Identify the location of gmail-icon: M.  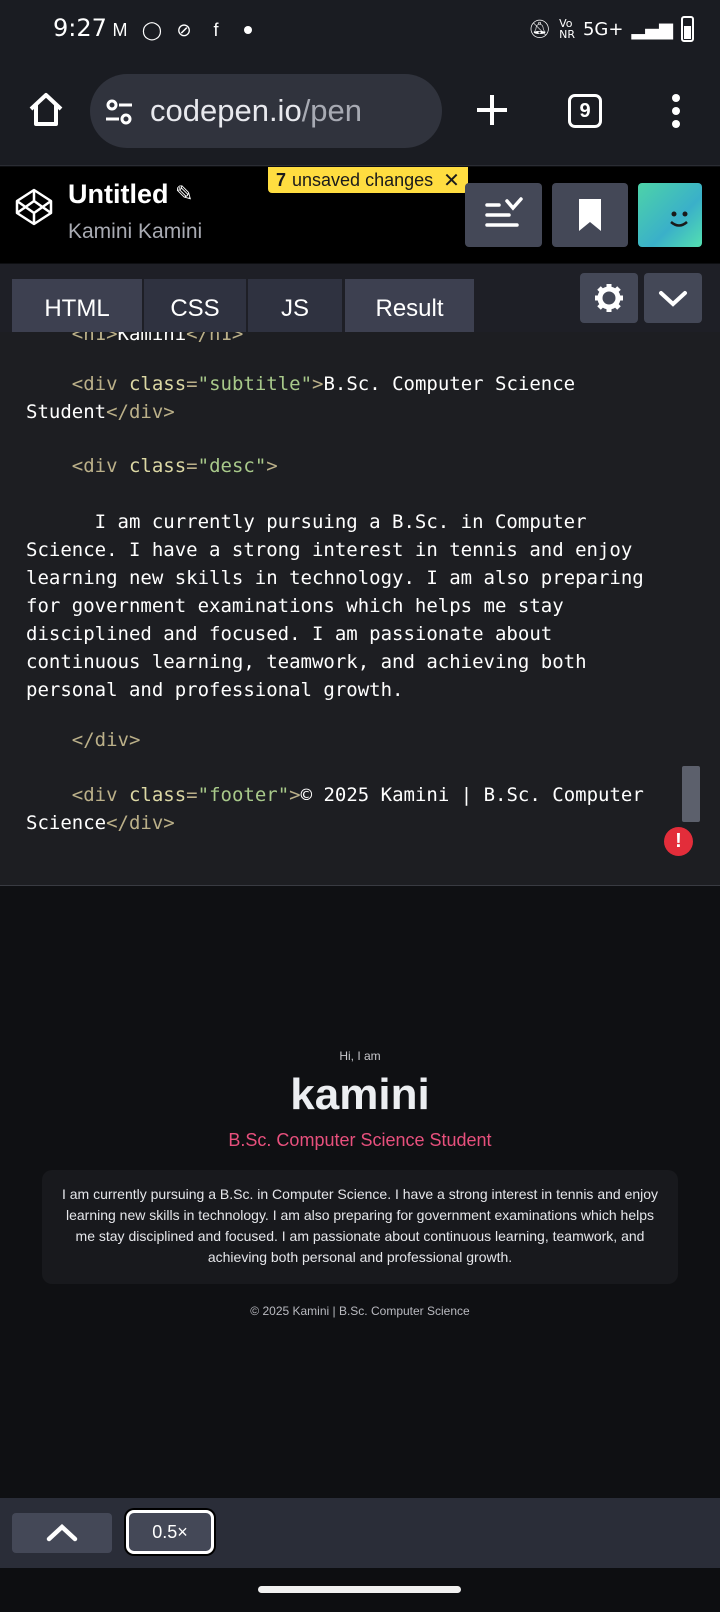
(120, 30).